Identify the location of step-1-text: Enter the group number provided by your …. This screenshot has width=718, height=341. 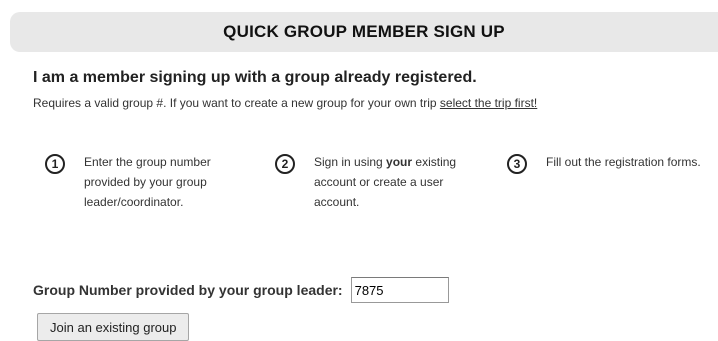
(147, 182).